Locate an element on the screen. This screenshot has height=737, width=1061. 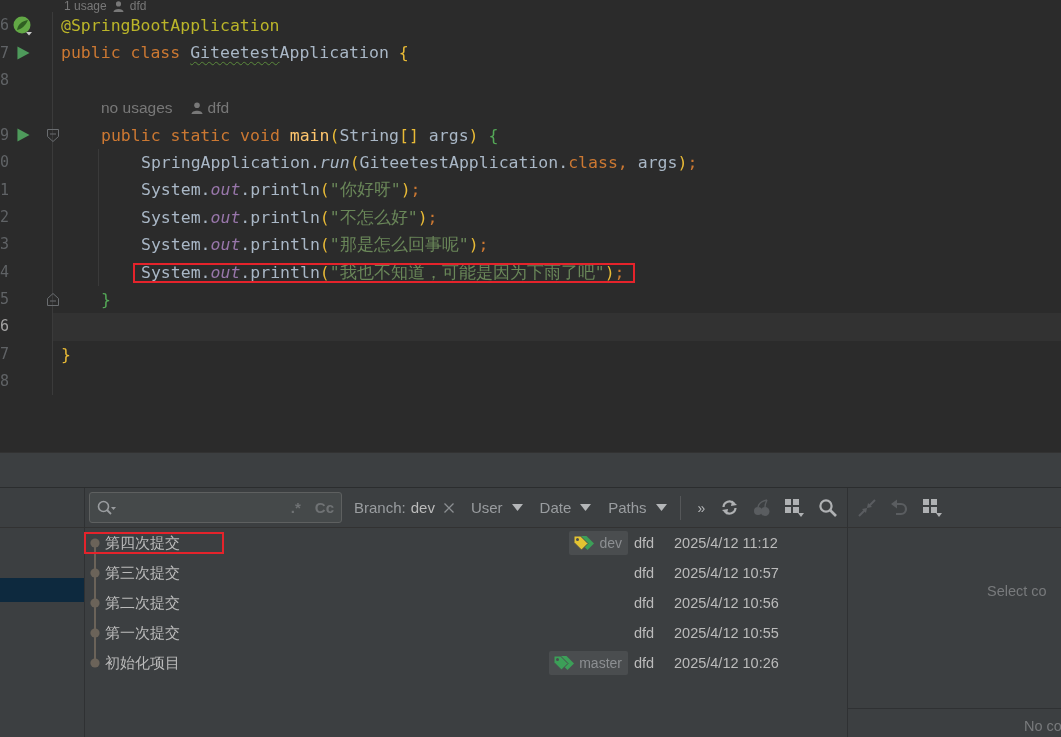
commit-date: 2025/4/12 10:56 is located at coordinates (726, 603).